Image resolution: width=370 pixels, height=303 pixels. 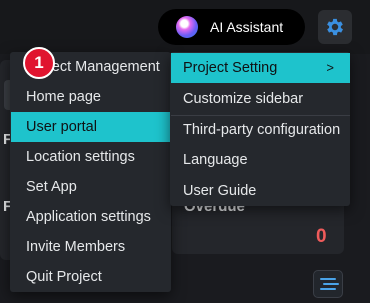 What do you see at coordinates (90, 277) in the screenshot?
I see `menu-item-quit-project: Quit Project` at bounding box center [90, 277].